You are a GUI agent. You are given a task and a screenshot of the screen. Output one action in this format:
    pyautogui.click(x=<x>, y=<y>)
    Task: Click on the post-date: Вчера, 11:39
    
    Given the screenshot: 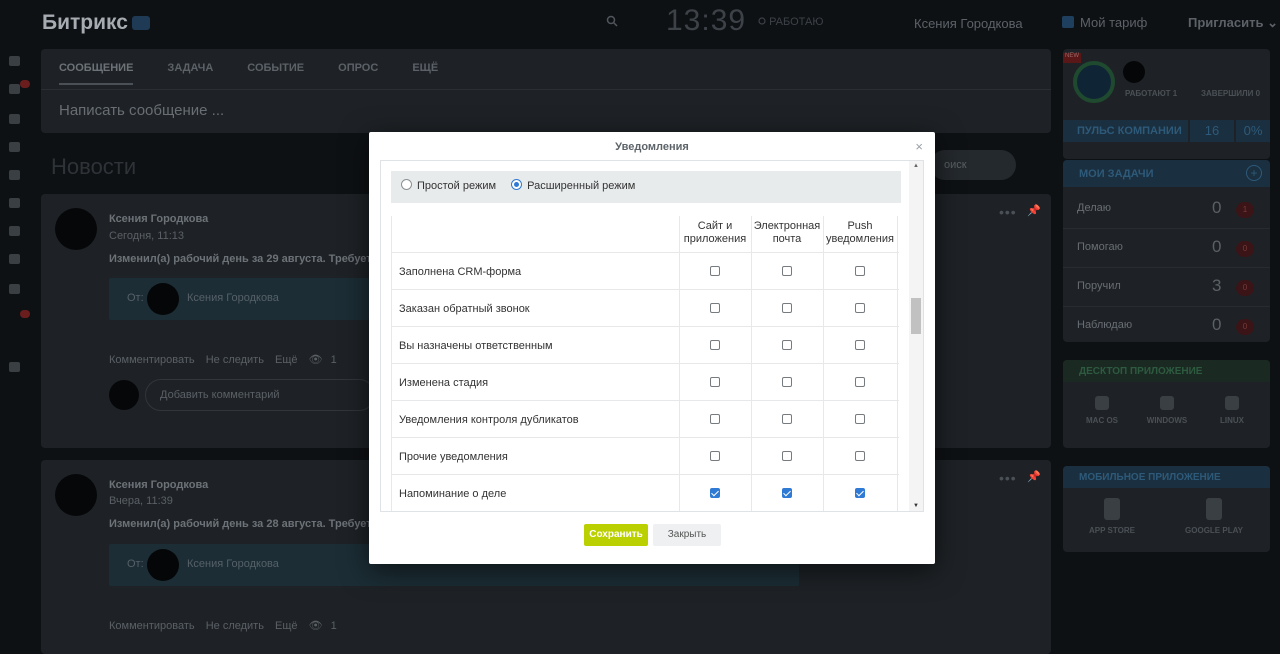 What is the action you would take?
    pyautogui.click(x=141, y=501)
    